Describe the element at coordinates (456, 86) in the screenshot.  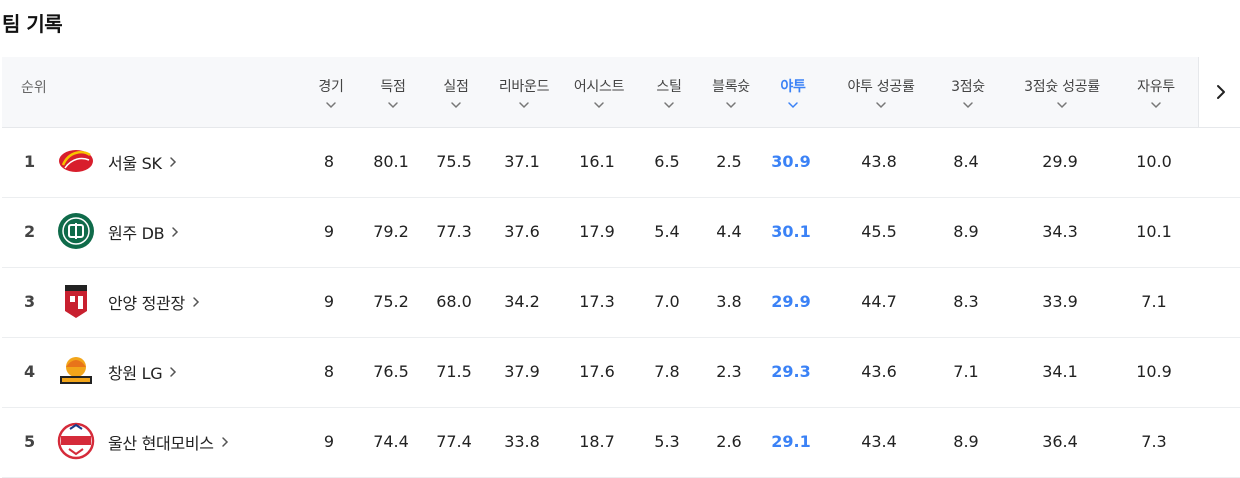
I see `column-header-label: 실점` at that location.